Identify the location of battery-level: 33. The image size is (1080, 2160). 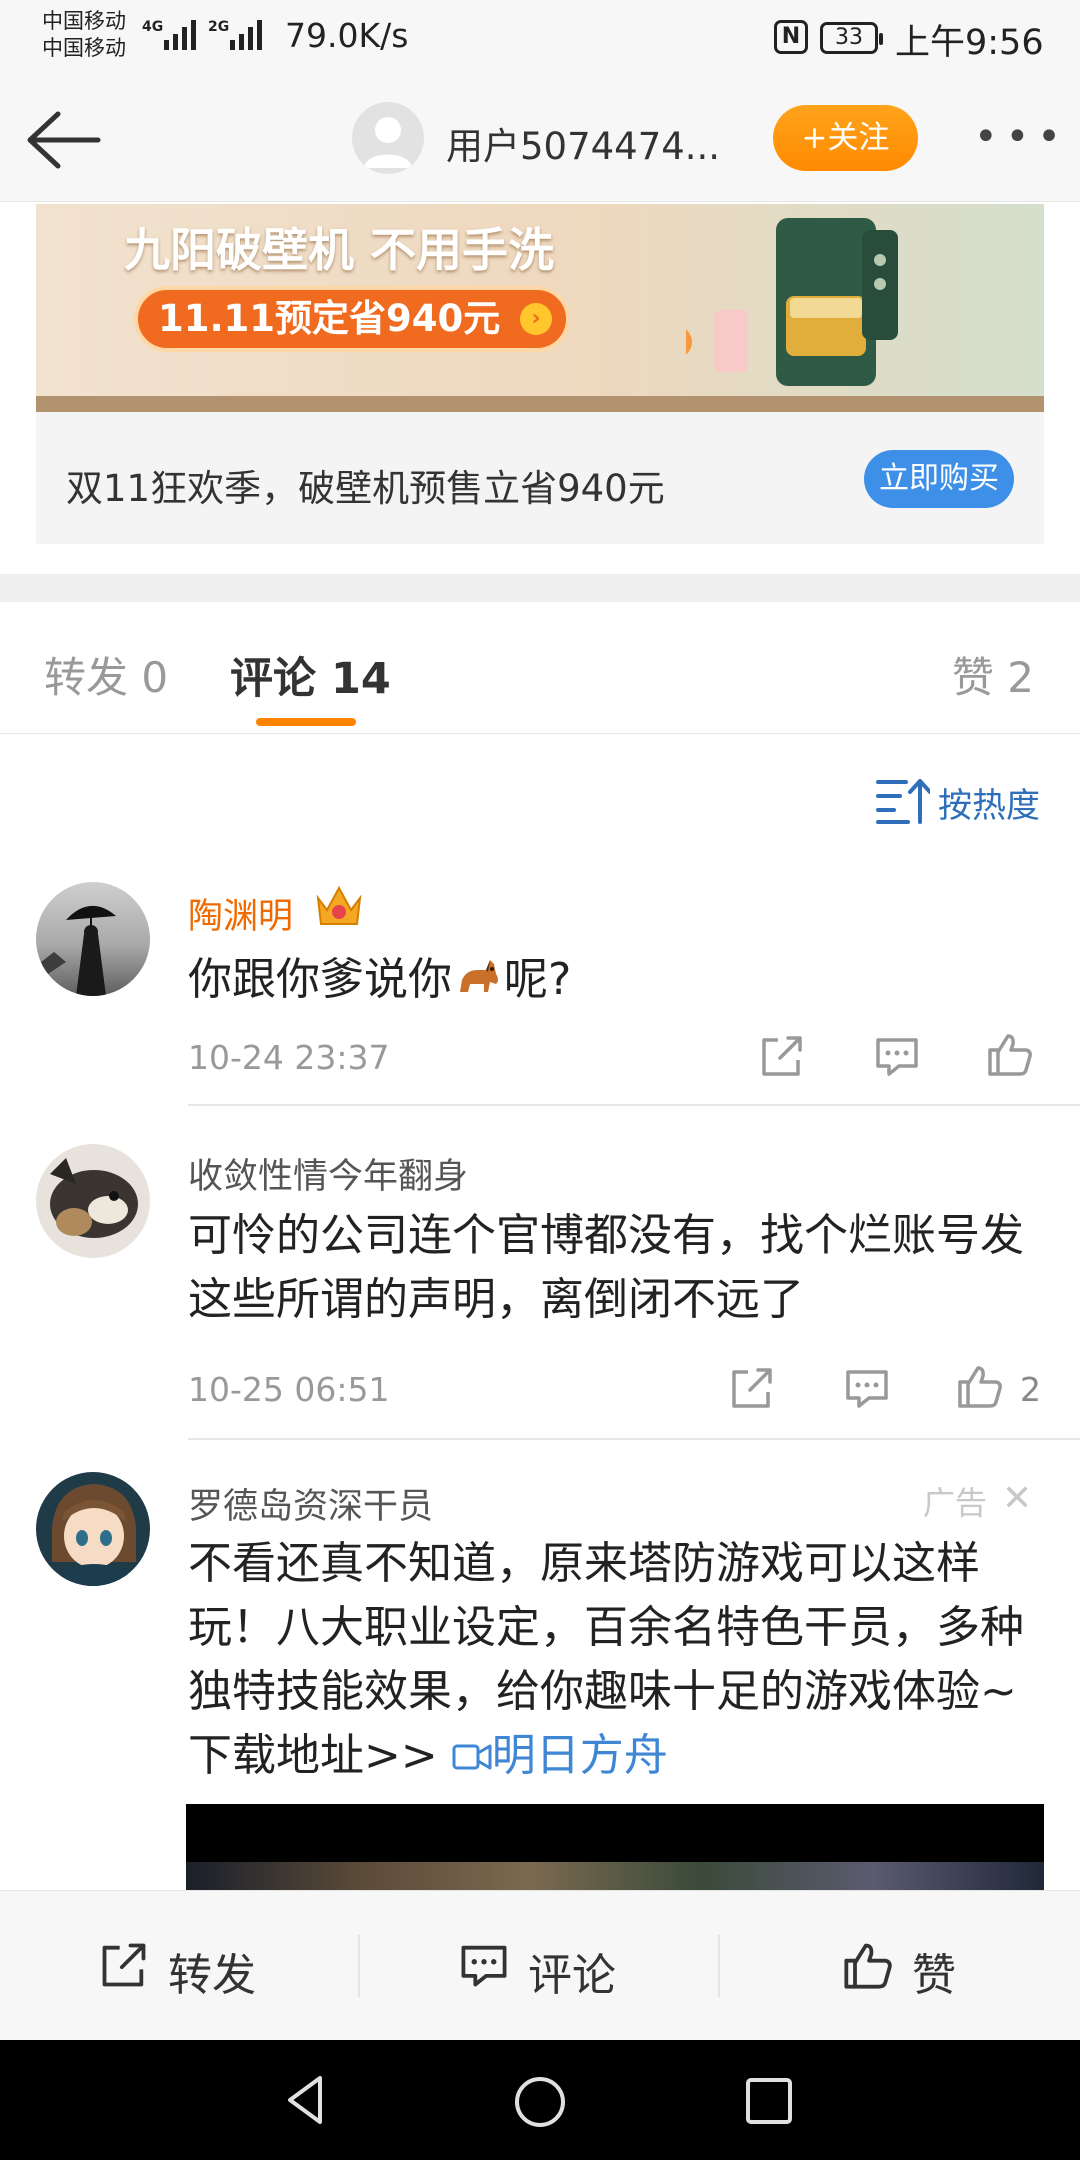
(849, 37).